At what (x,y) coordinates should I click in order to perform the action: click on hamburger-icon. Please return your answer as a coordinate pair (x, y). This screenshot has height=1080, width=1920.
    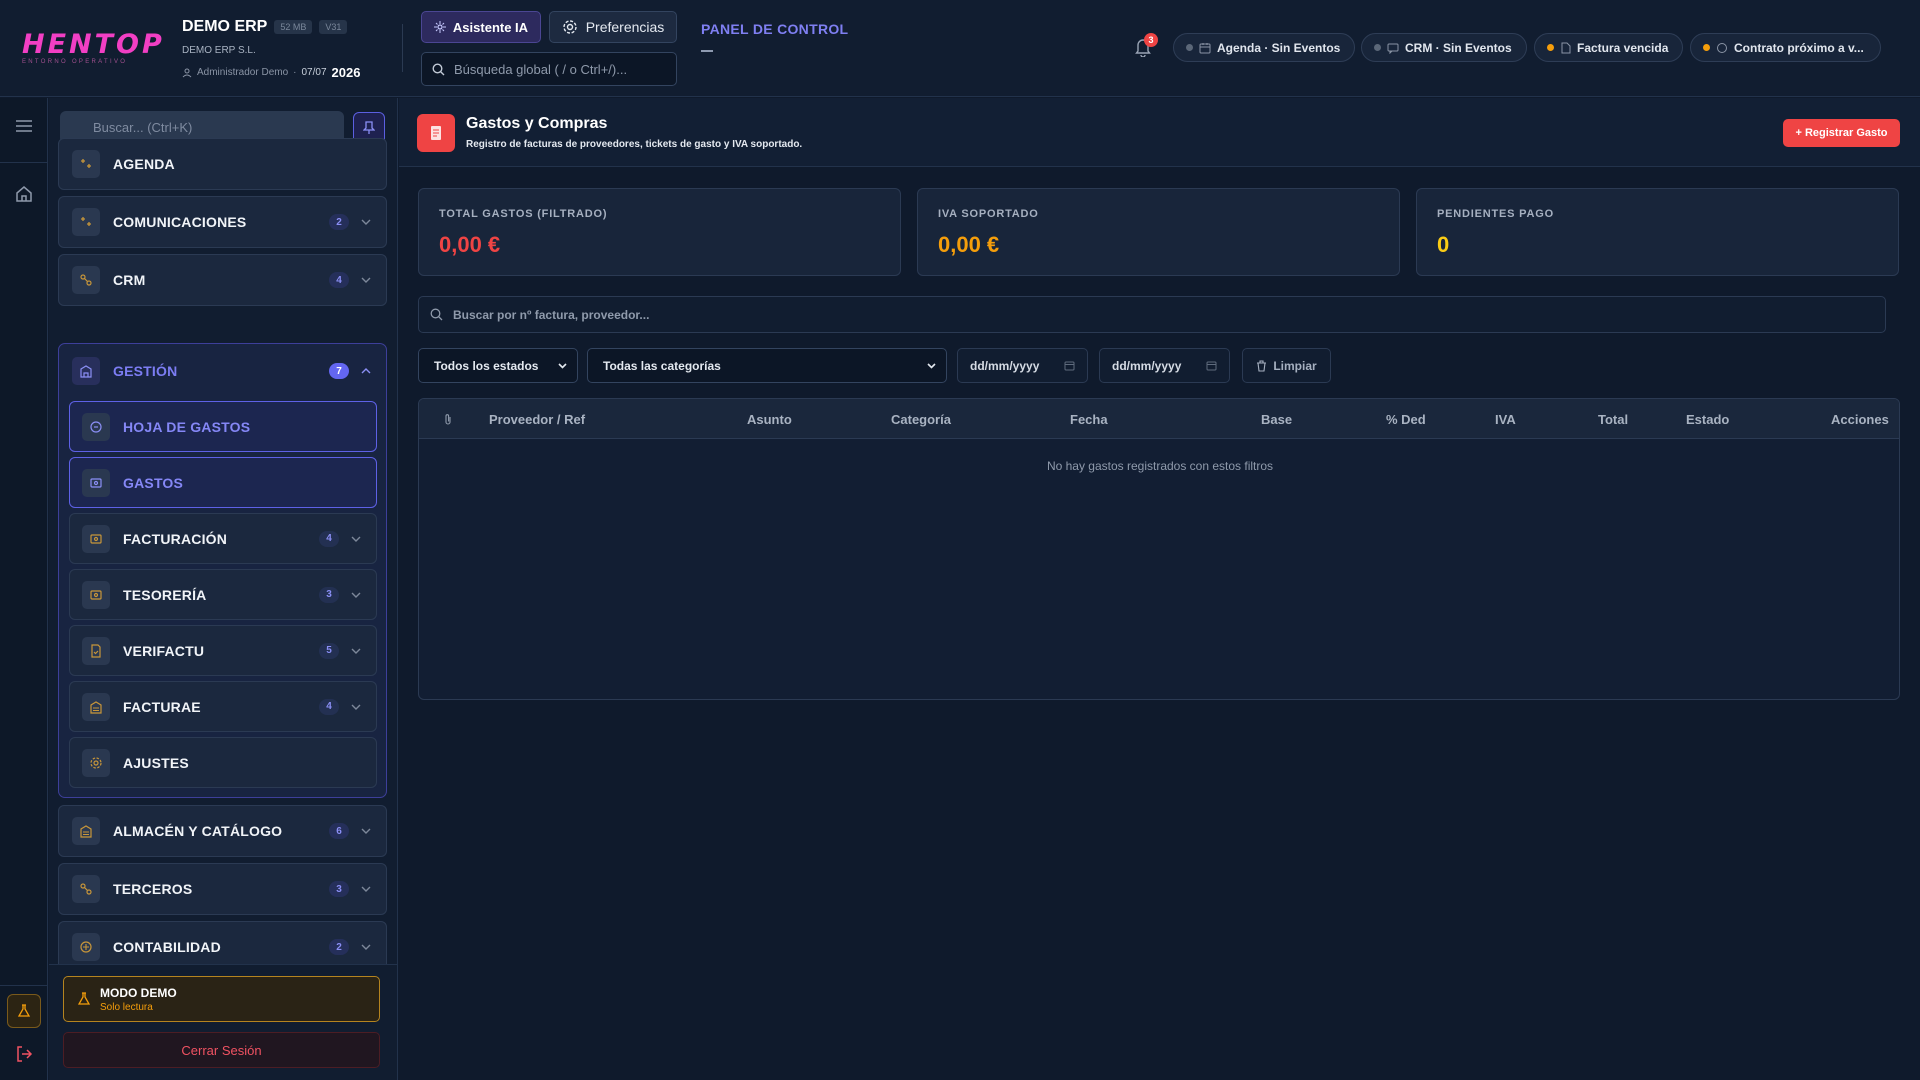
    Looking at the image, I should click on (24, 126).